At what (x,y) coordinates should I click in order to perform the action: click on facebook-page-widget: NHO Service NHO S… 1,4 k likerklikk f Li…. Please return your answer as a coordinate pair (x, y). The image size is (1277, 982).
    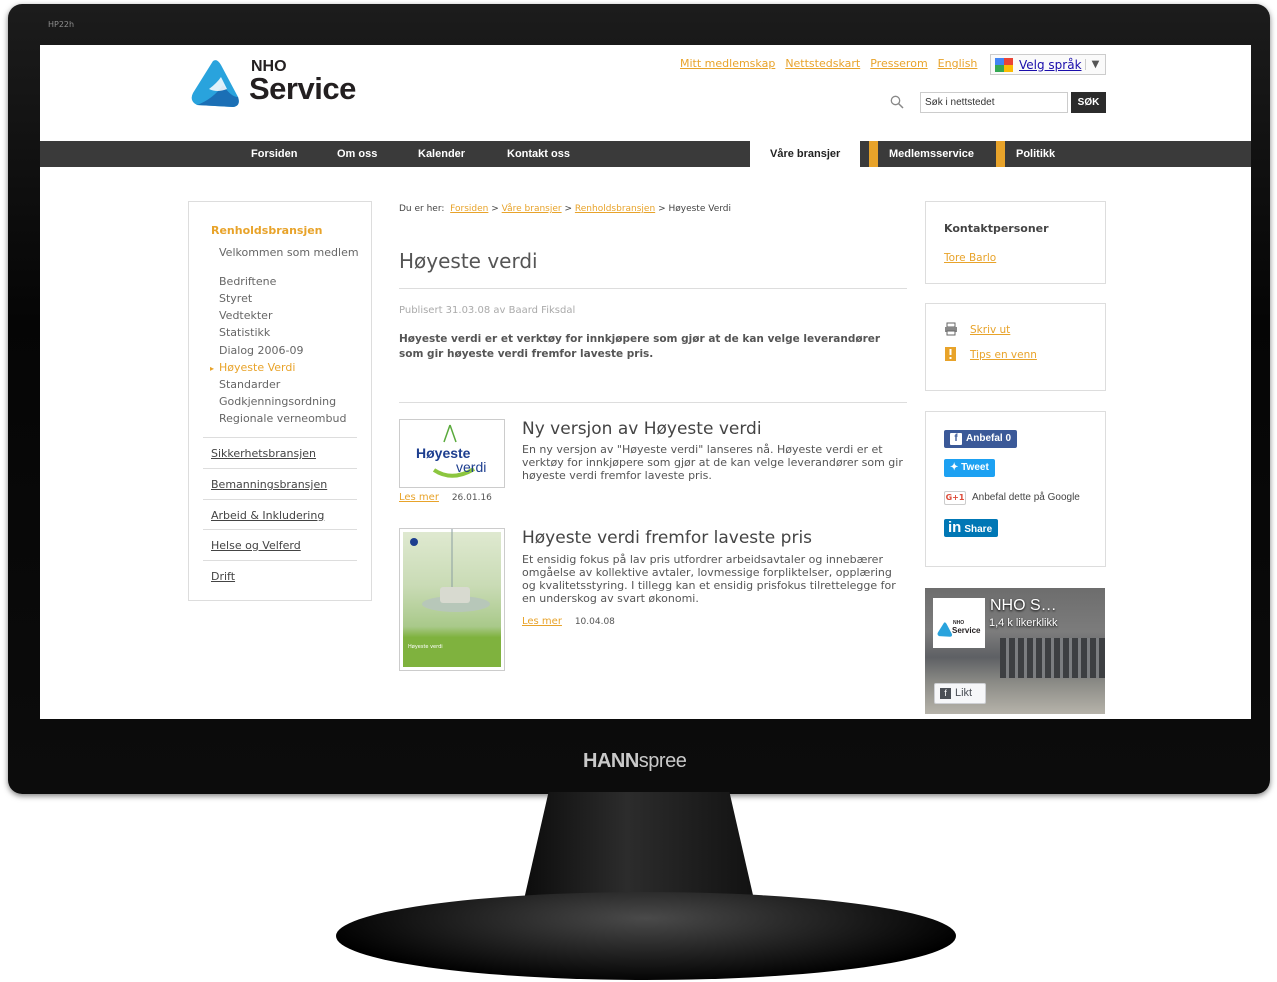
    Looking at the image, I should click on (1015, 651).